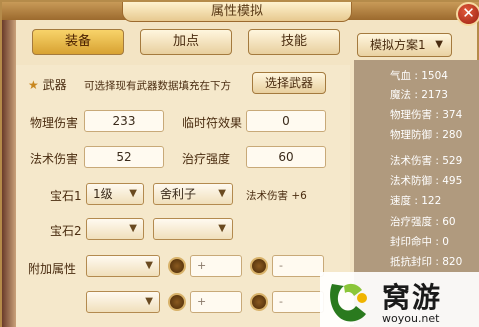 The width and height of the screenshot is (479, 327). I want to click on watermark-brand: 窝游, so click(412, 297).